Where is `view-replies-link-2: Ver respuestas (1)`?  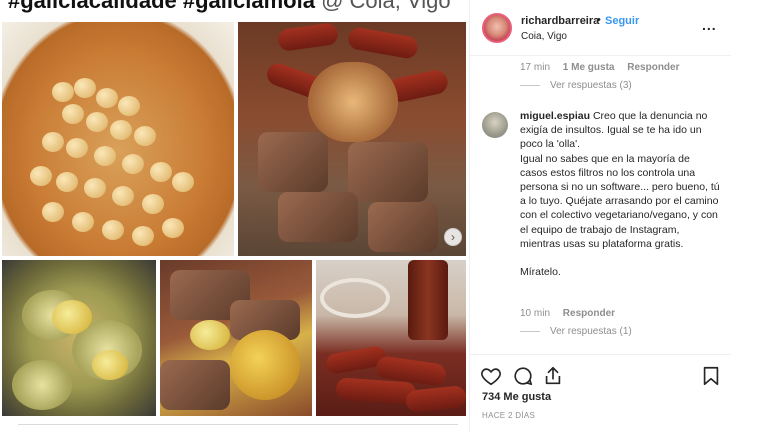 view-replies-link-2: Ver respuestas (1) is located at coordinates (576, 331).